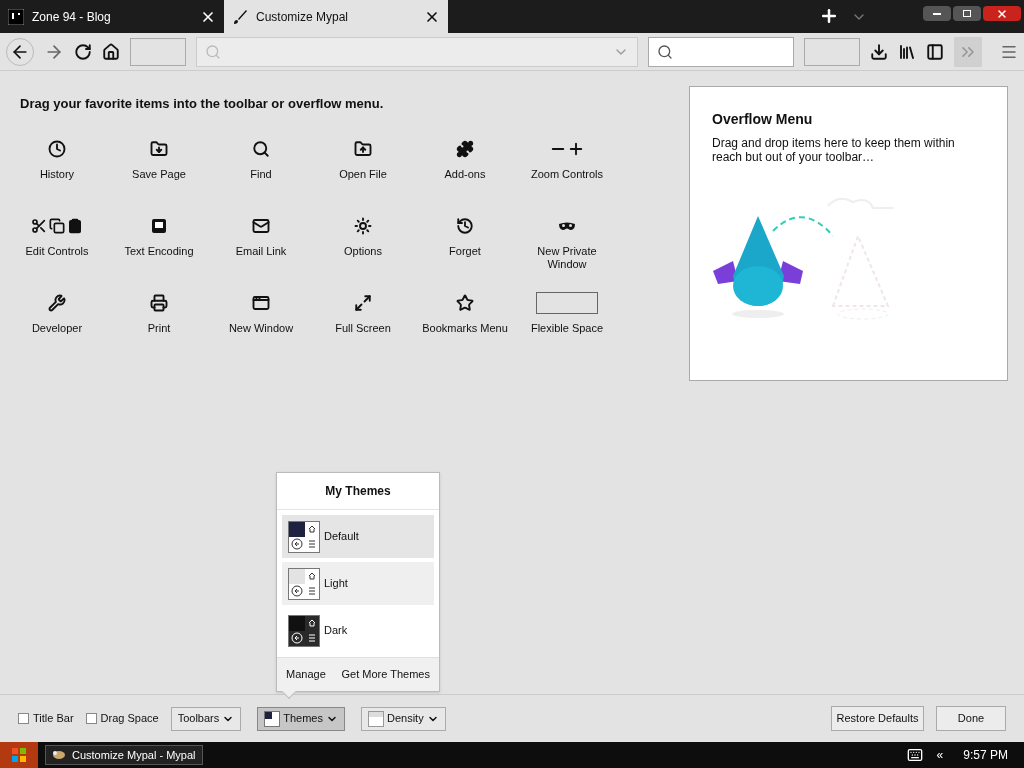 Image resolution: width=1024 pixels, height=768 pixels. What do you see at coordinates (567, 302) in the screenshot?
I see `flexible-space-box` at bounding box center [567, 302].